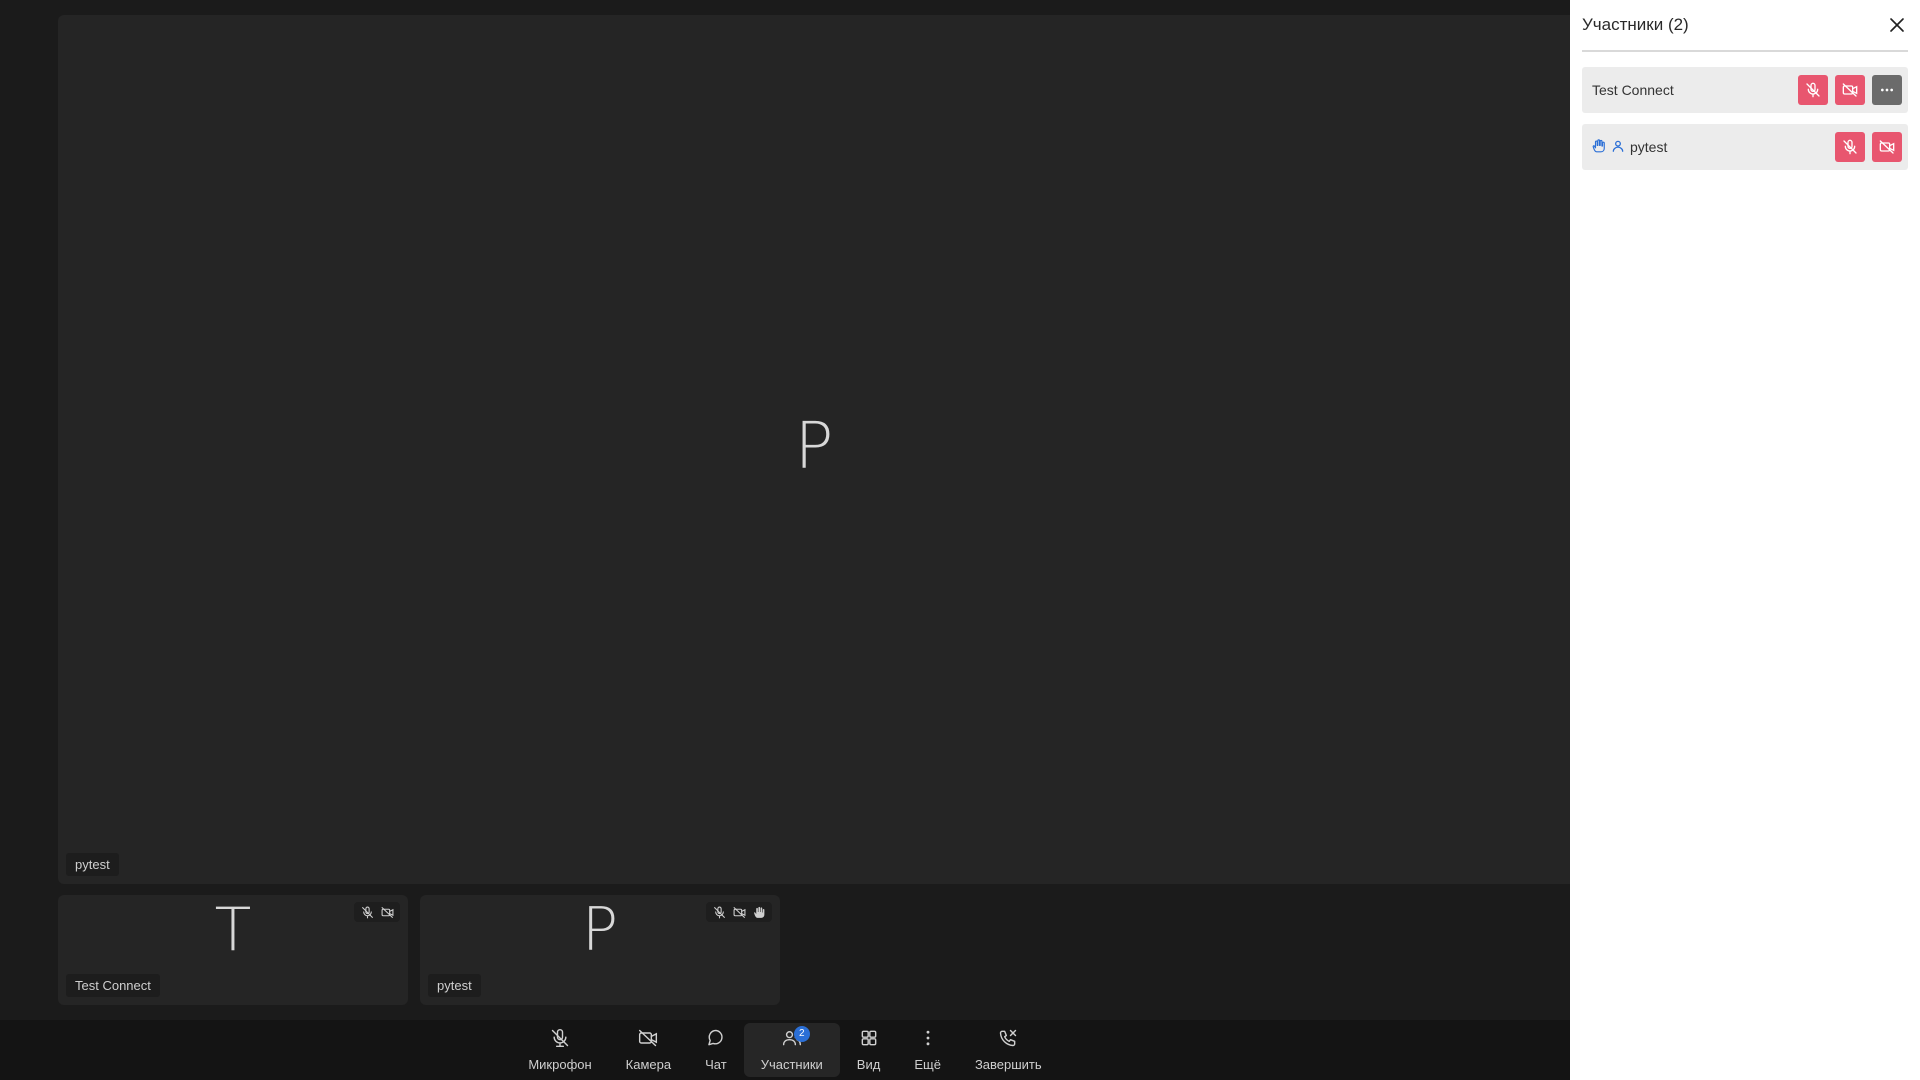 The height and width of the screenshot is (1080, 1920). I want to click on panel-title: Участники (2), so click(1635, 24).